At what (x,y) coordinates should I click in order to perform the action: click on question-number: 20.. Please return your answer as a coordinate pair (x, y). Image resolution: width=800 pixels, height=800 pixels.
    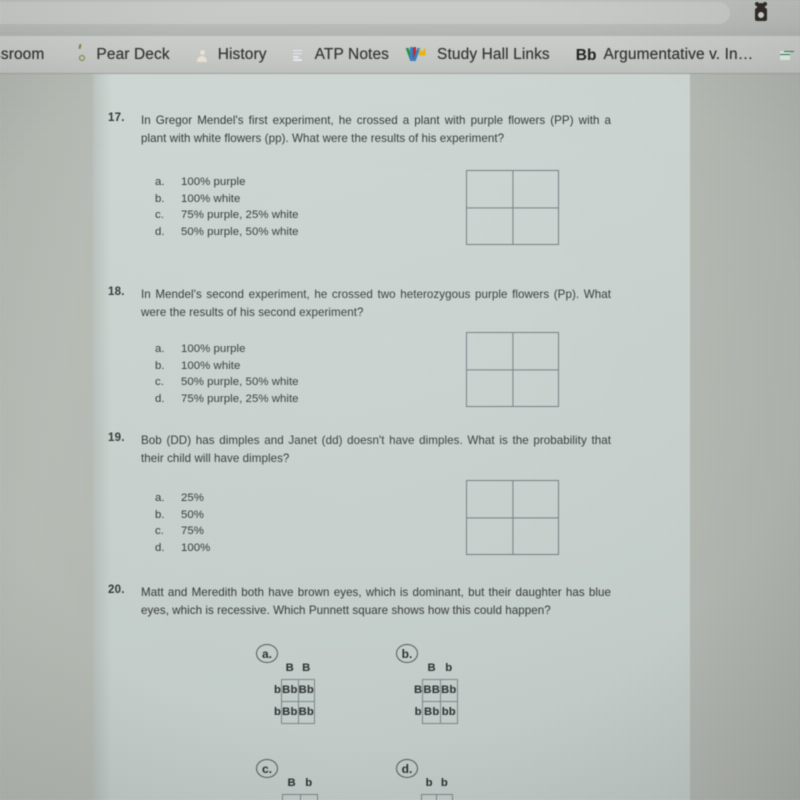
    Looking at the image, I should click on (116, 590).